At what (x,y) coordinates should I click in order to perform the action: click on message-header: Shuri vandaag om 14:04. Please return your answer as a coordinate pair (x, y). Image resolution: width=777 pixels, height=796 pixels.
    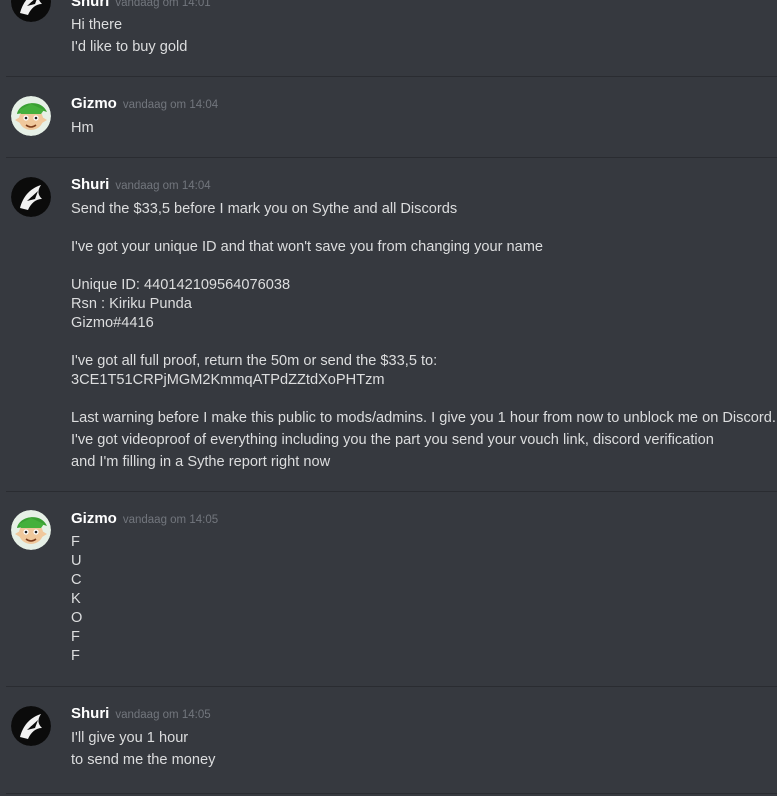
    Looking at the image, I should click on (141, 186).